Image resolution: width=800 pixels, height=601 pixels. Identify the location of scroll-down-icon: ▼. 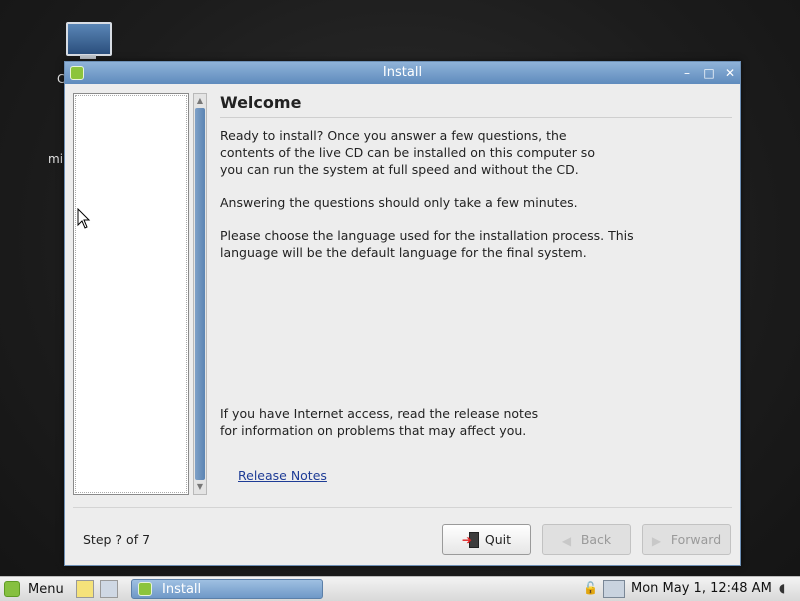
(200, 487).